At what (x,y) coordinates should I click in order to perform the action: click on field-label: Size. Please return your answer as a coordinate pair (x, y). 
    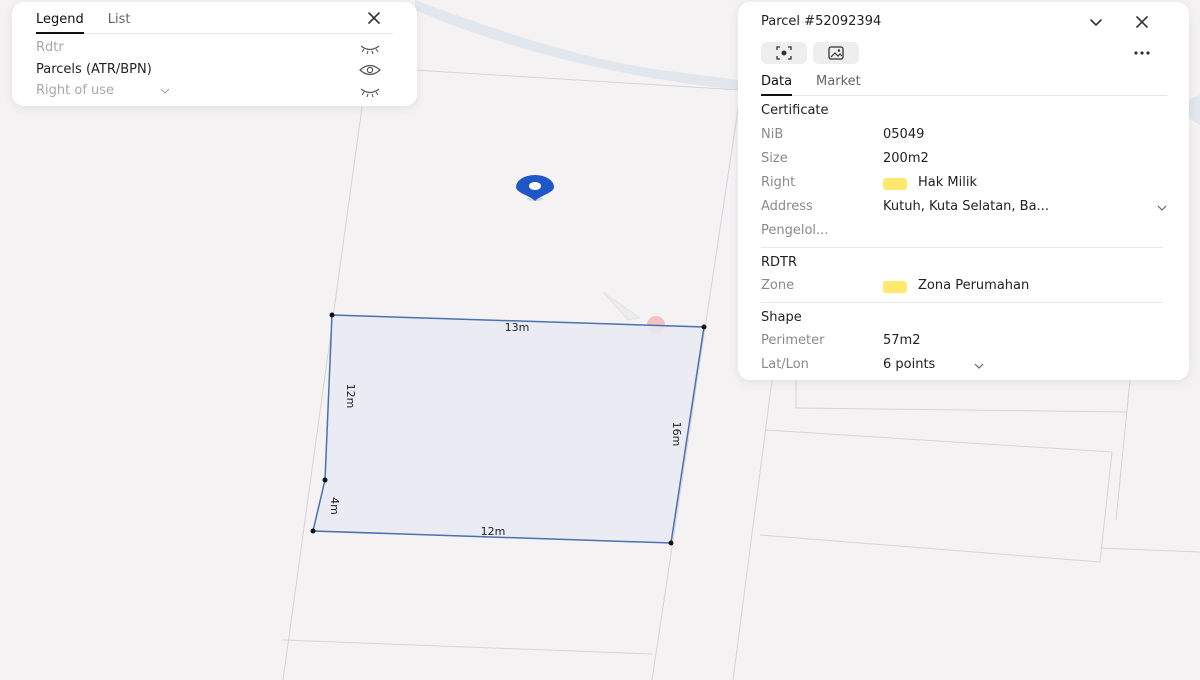
    Looking at the image, I should click on (774, 158).